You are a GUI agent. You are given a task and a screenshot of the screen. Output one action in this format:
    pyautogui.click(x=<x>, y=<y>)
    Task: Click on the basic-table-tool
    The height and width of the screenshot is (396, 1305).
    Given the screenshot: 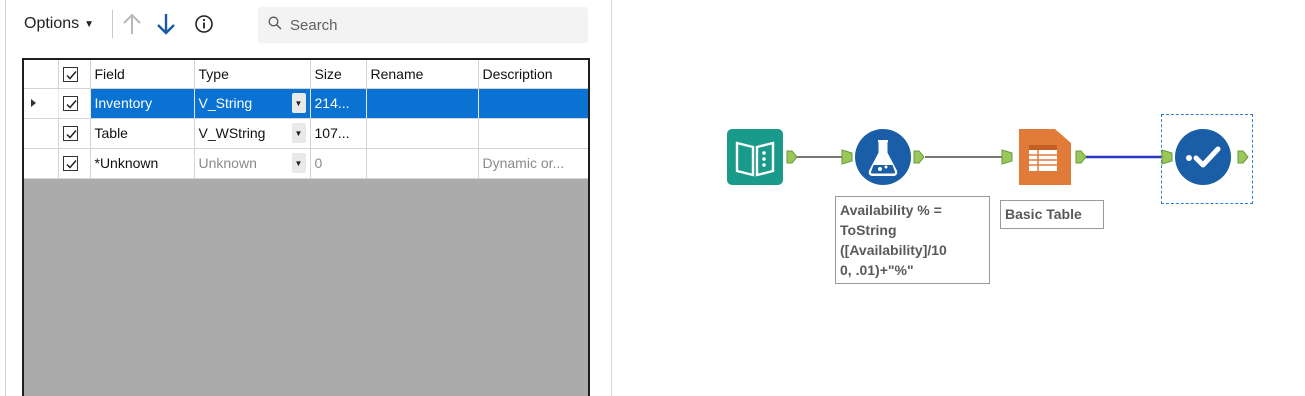 What is the action you would take?
    pyautogui.click(x=1043, y=157)
    